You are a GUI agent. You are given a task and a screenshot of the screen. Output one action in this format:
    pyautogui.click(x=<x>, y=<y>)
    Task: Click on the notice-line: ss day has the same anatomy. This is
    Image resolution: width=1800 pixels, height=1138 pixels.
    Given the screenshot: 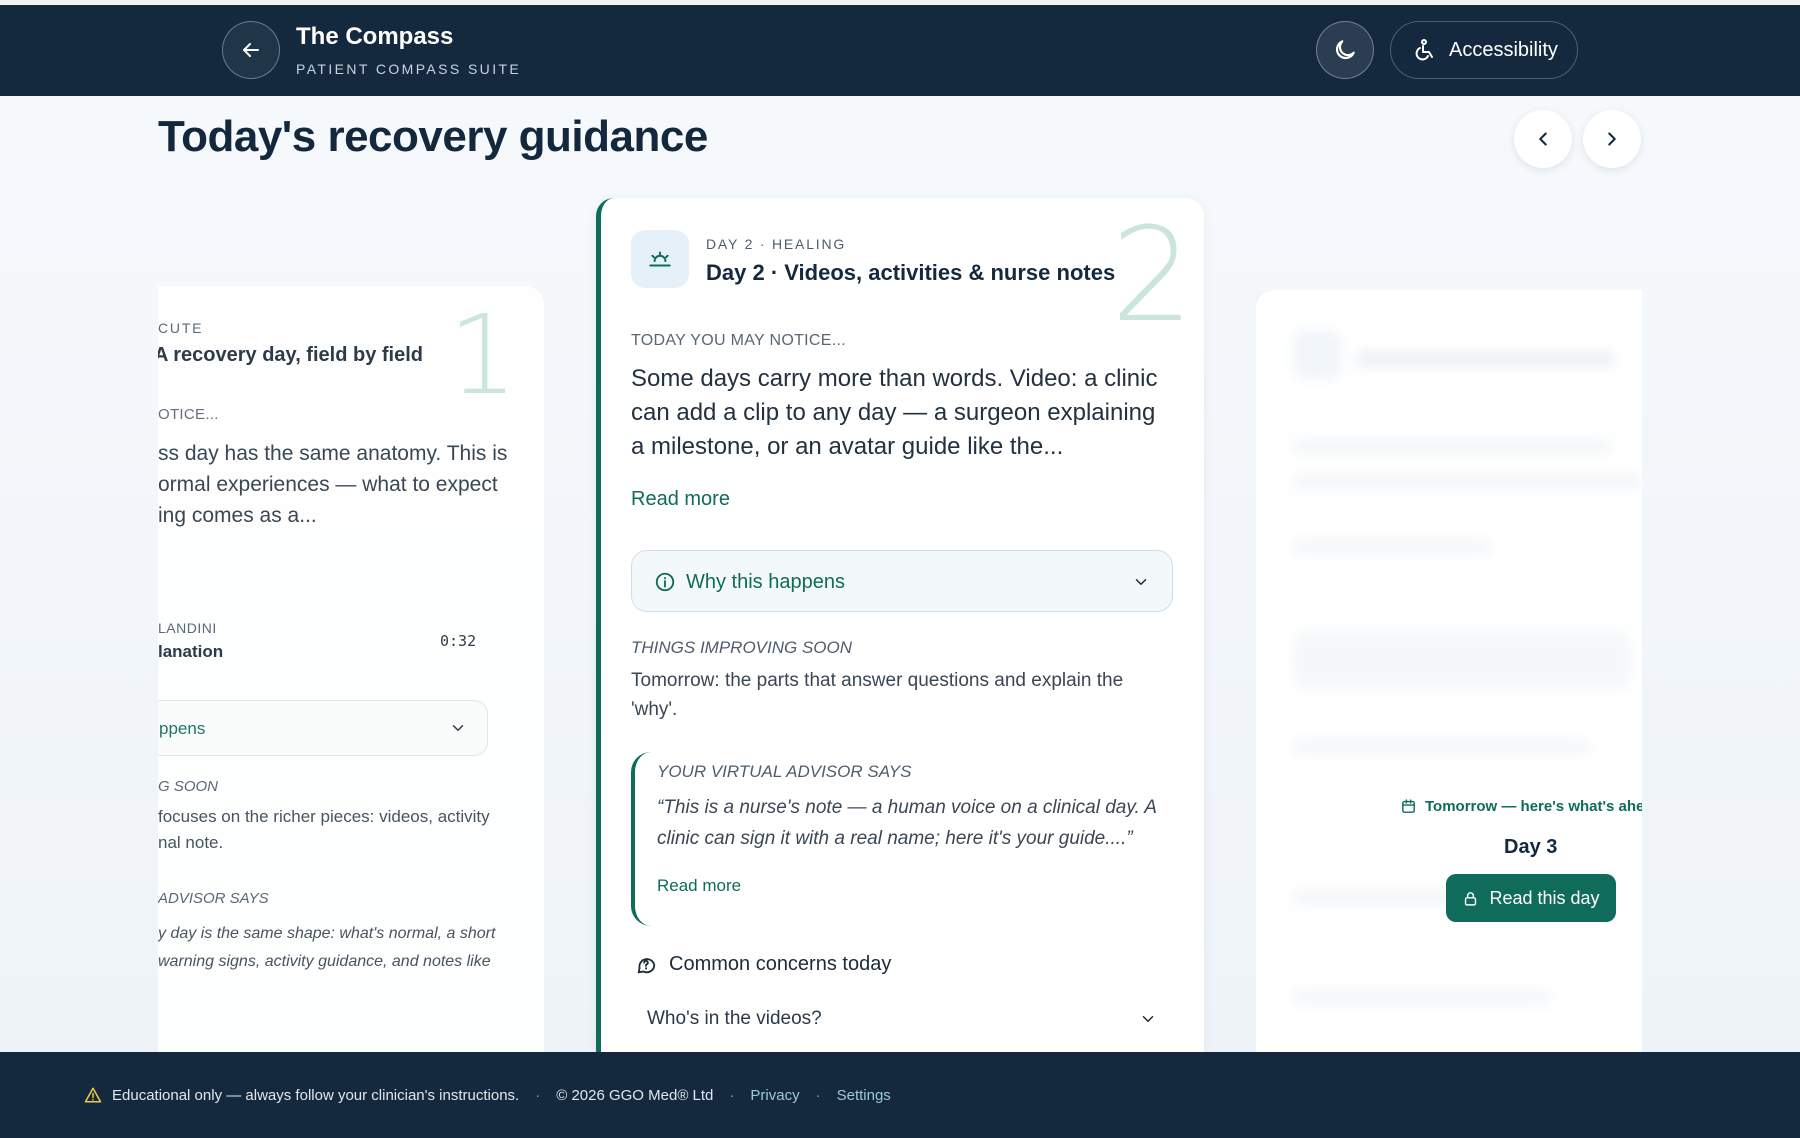 What is the action you would take?
    pyautogui.click(x=333, y=453)
    